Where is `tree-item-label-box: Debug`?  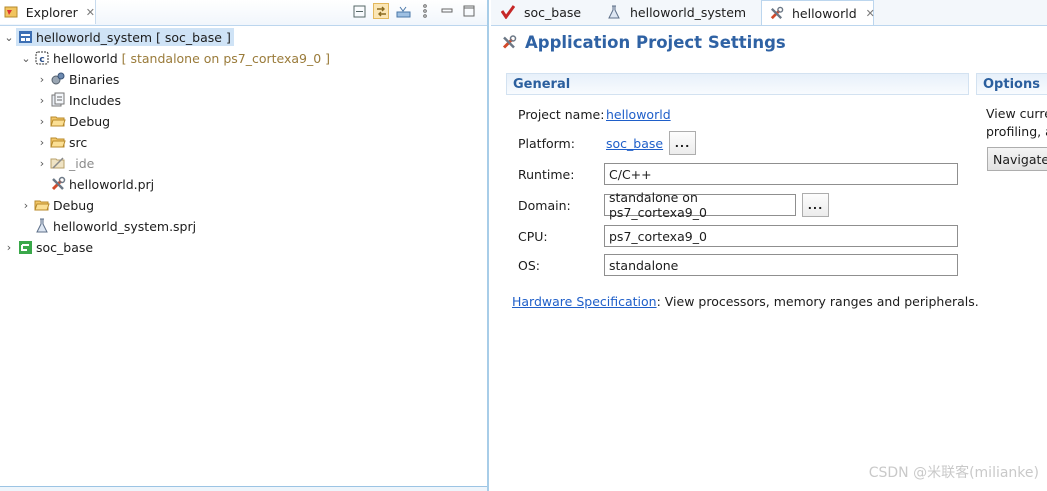
tree-item-label-box: Debug is located at coordinates (81, 121).